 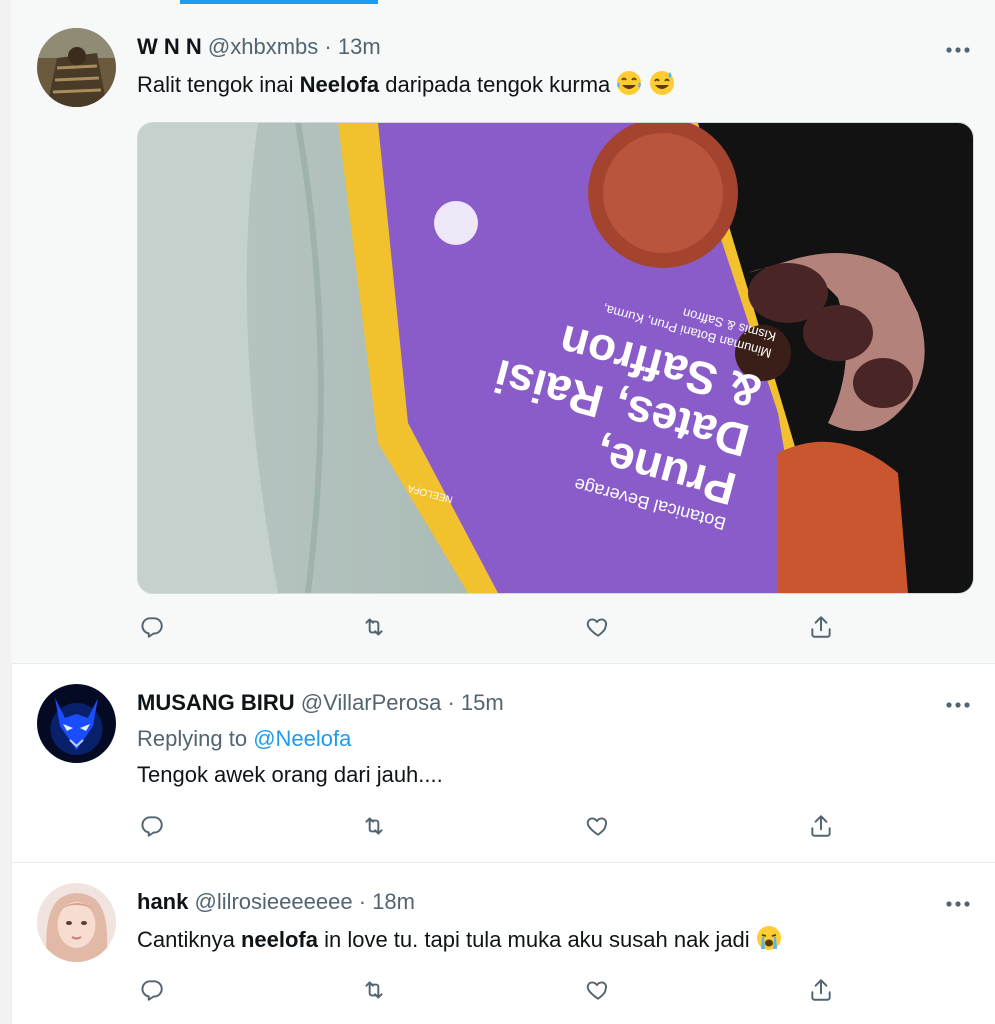 What do you see at coordinates (162, 901) in the screenshot?
I see `author-name: hank` at bounding box center [162, 901].